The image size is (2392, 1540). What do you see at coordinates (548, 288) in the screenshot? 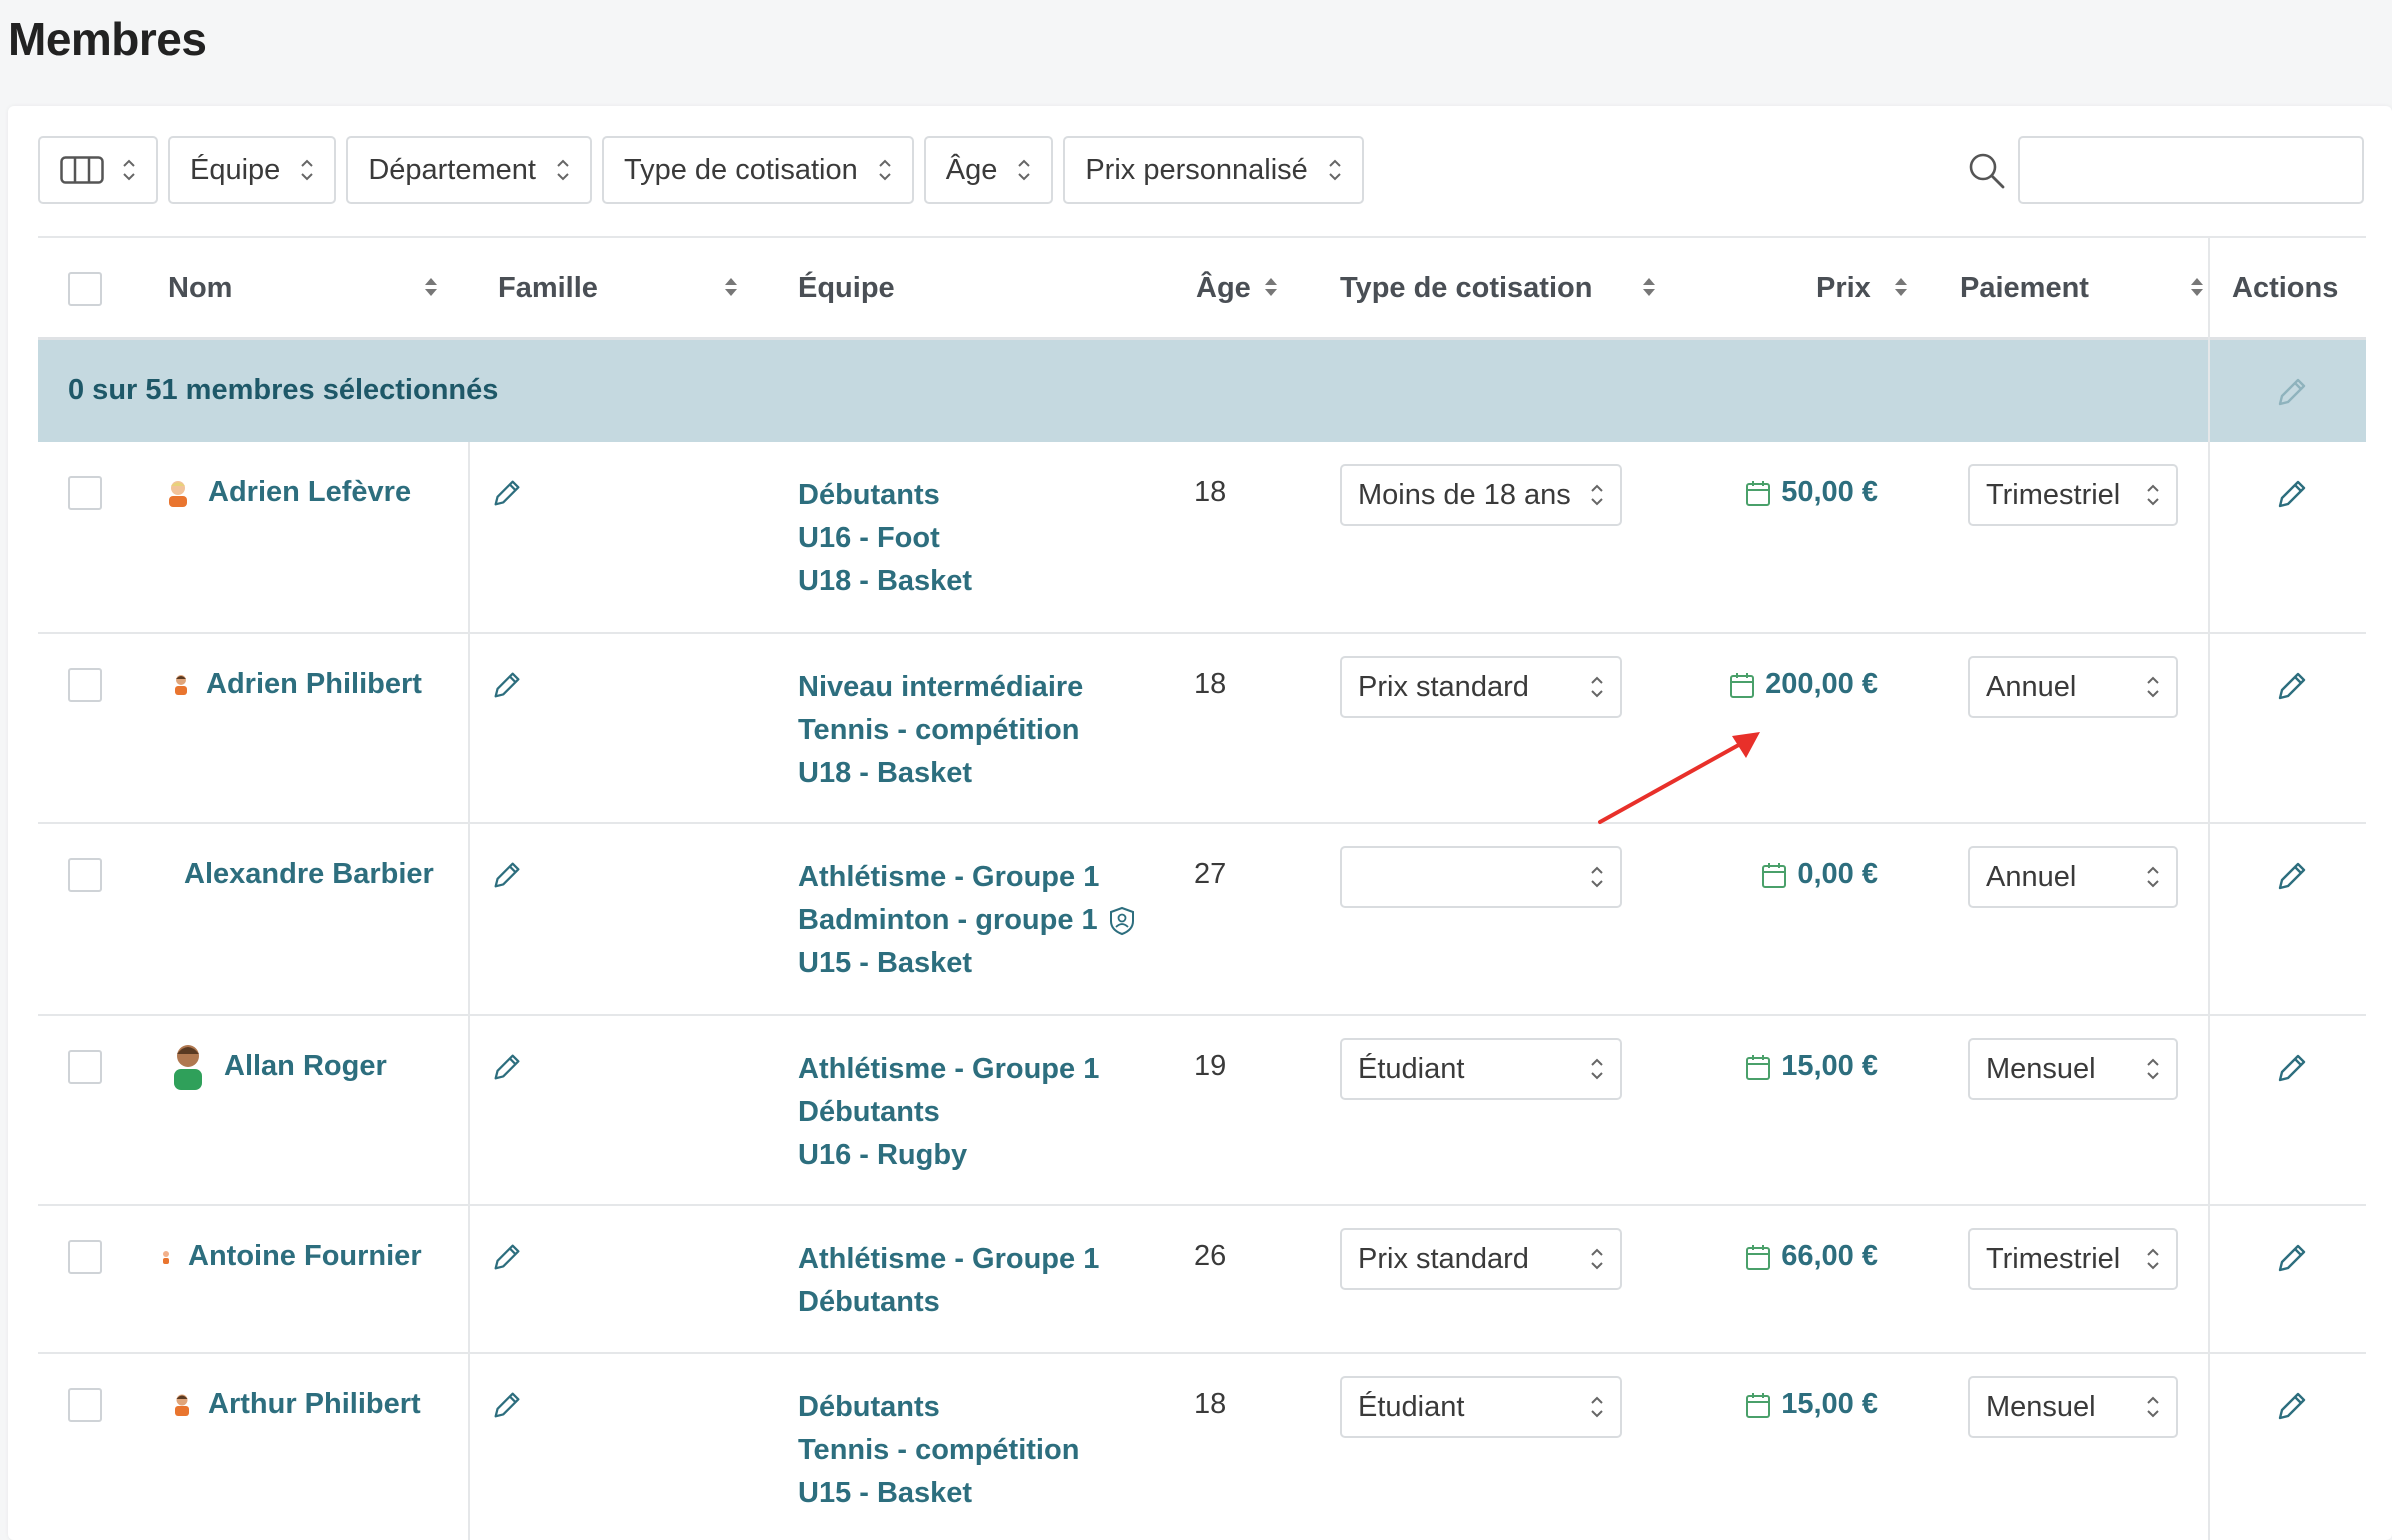
I see `header-family: Famille` at bounding box center [548, 288].